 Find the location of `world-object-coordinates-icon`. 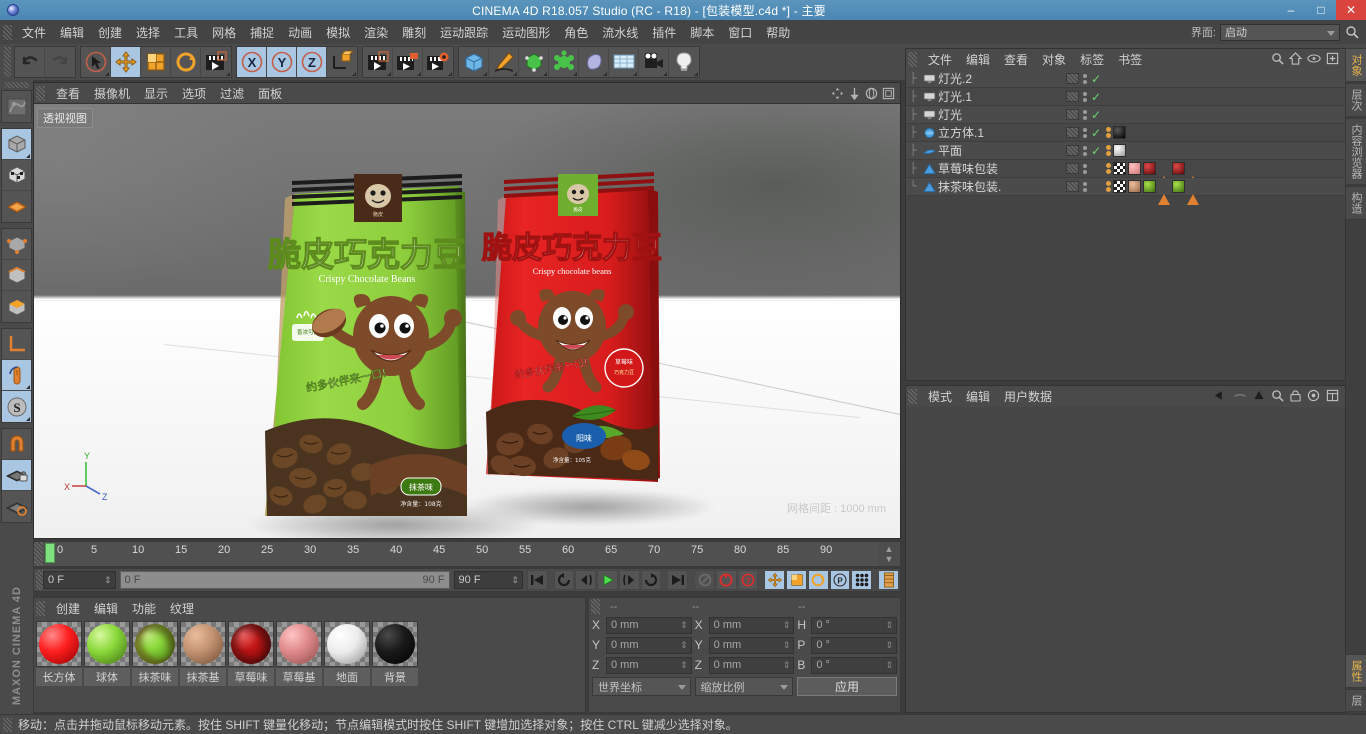

world-object-coordinates-icon is located at coordinates (342, 62).